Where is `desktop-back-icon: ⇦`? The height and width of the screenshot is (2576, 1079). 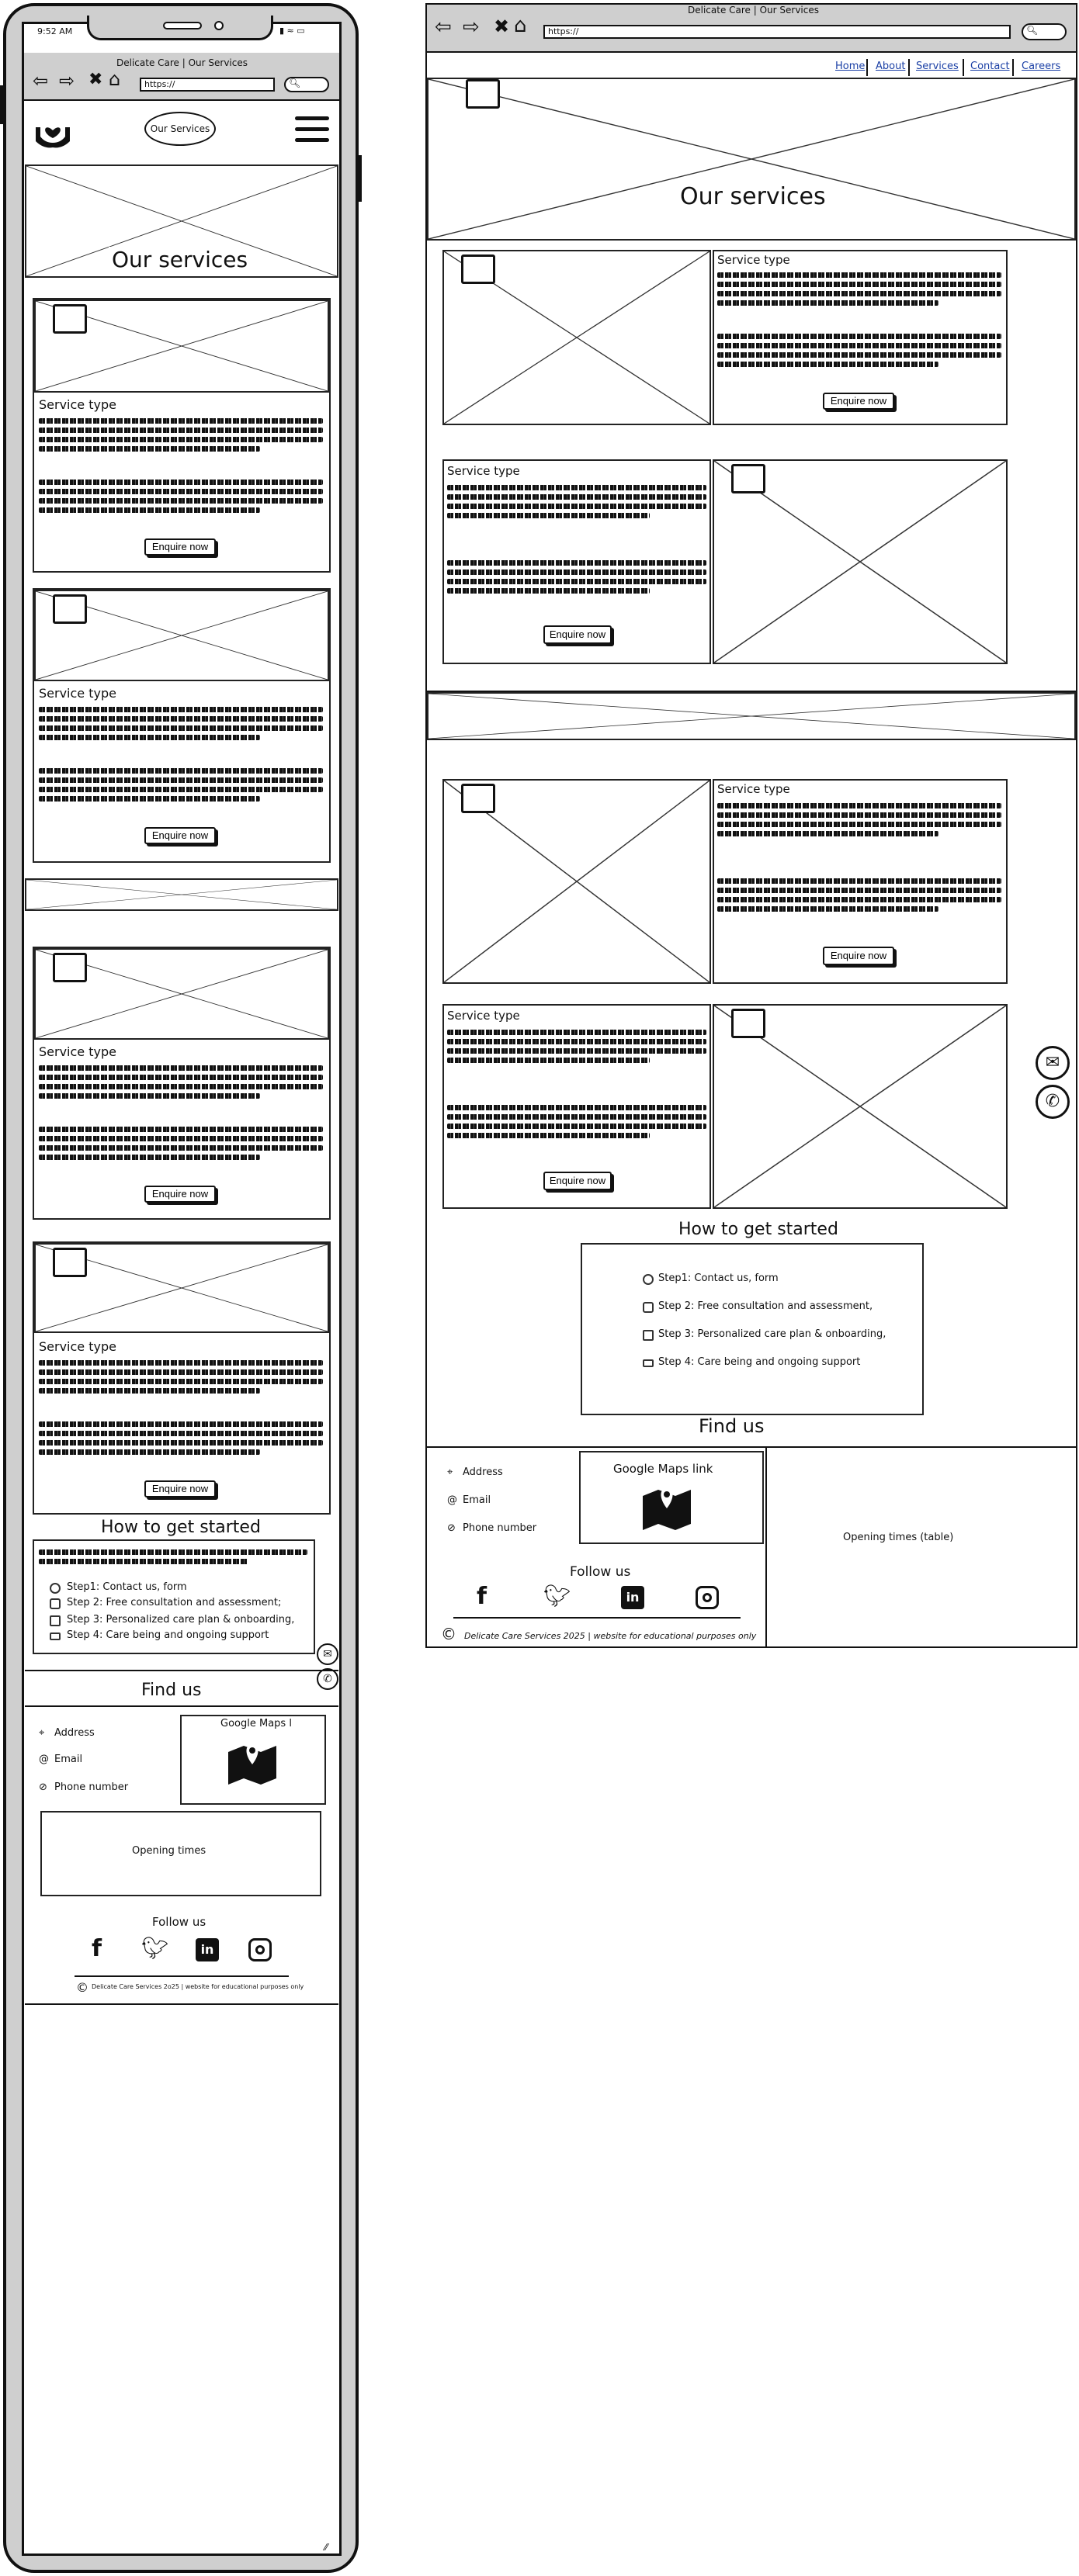 desktop-back-icon: ⇦ is located at coordinates (443, 27).